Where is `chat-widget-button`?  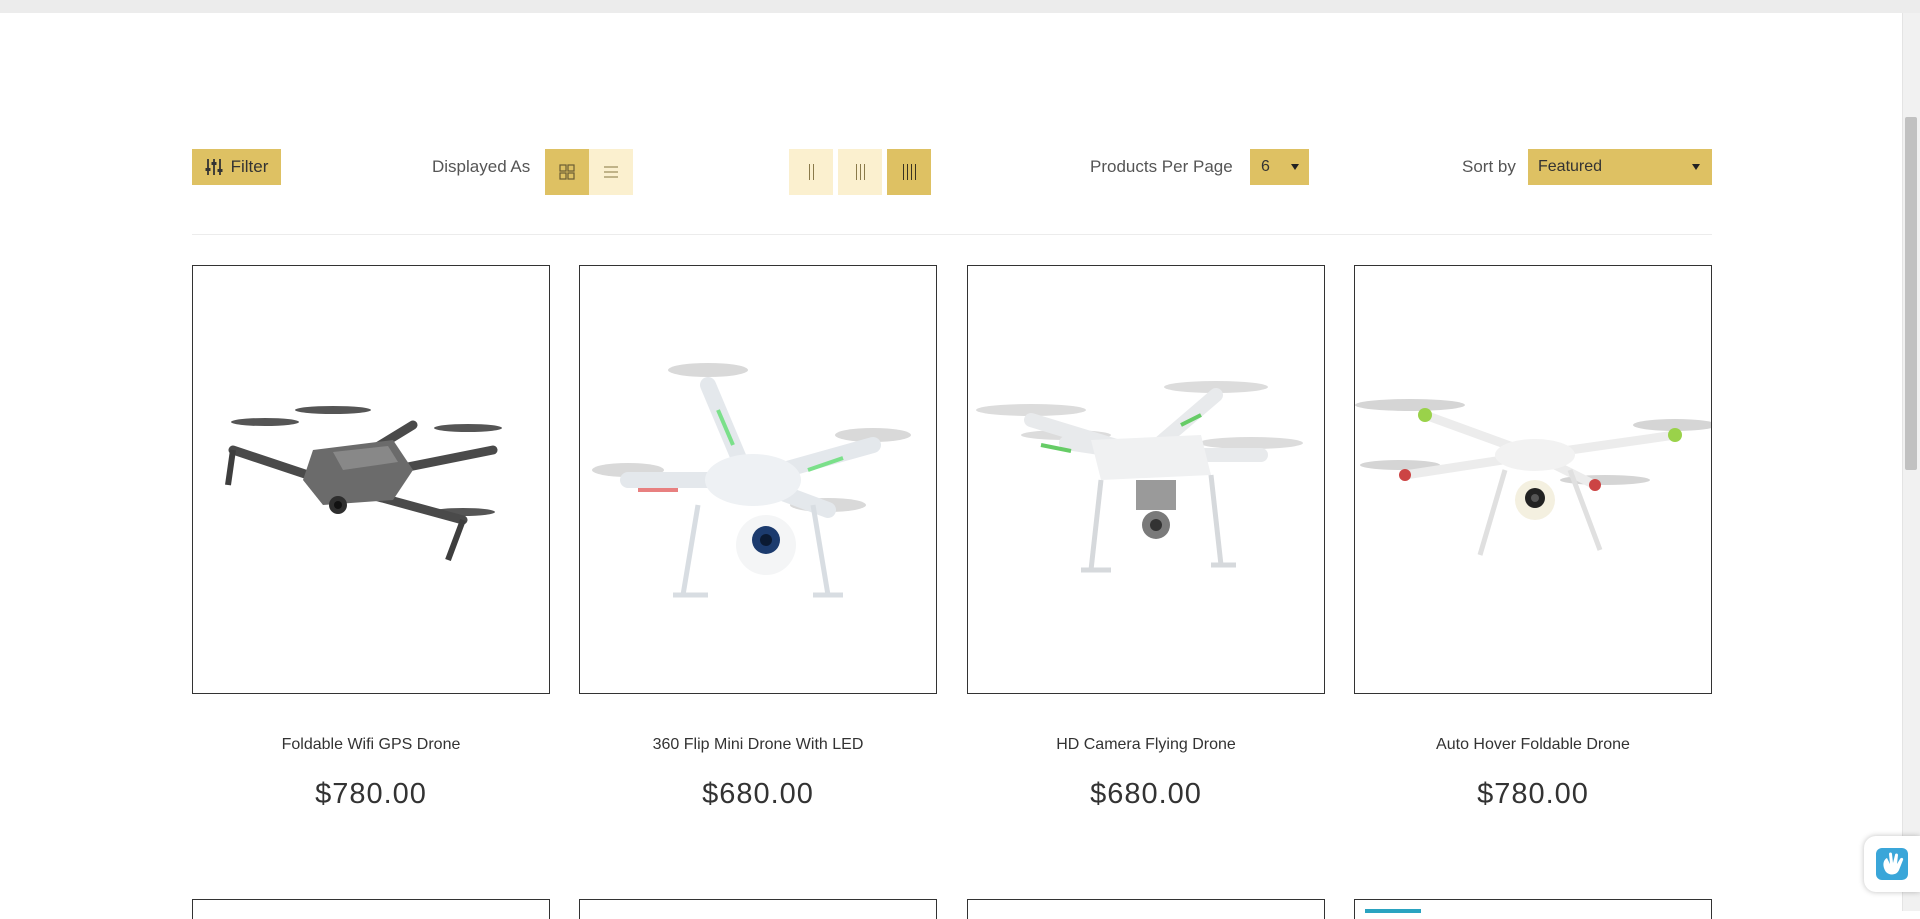
chat-widget-button is located at coordinates (1892, 864).